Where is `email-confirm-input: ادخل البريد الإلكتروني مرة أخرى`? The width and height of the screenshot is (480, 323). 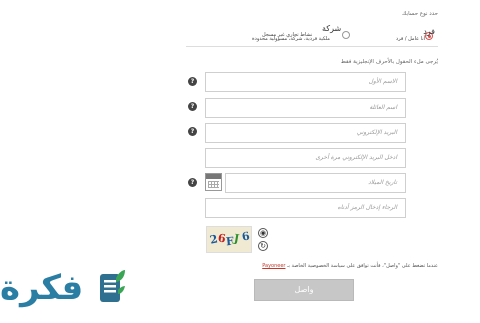 email-confirm-input: ادخل البريد الإلكتروني مرة أخرى is located at coordinates (305, 158).